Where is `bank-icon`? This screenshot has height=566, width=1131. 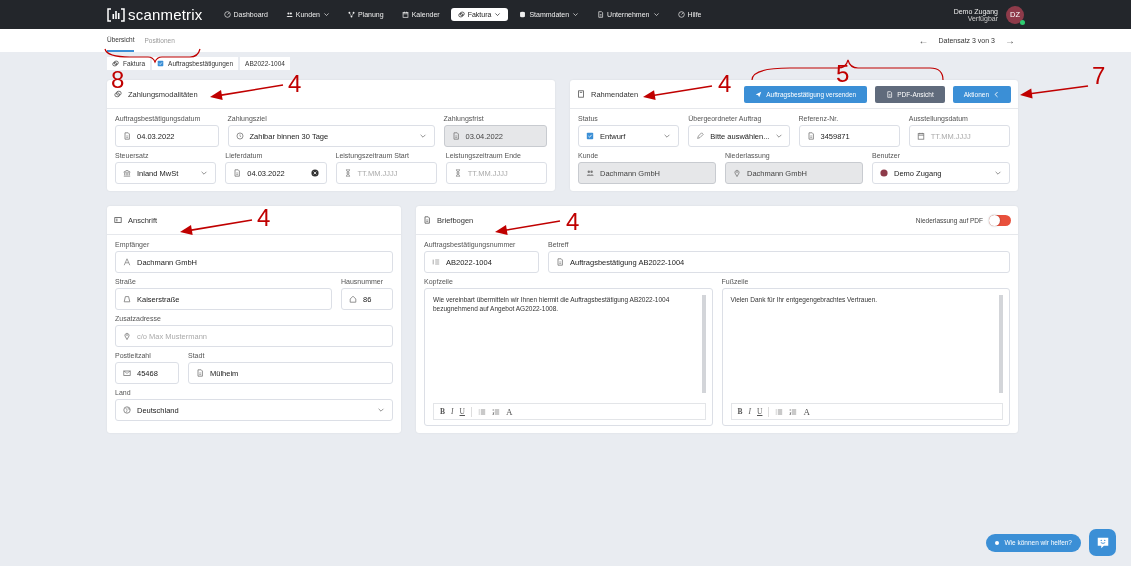
bank-icon is located at coordinates (127, 173).